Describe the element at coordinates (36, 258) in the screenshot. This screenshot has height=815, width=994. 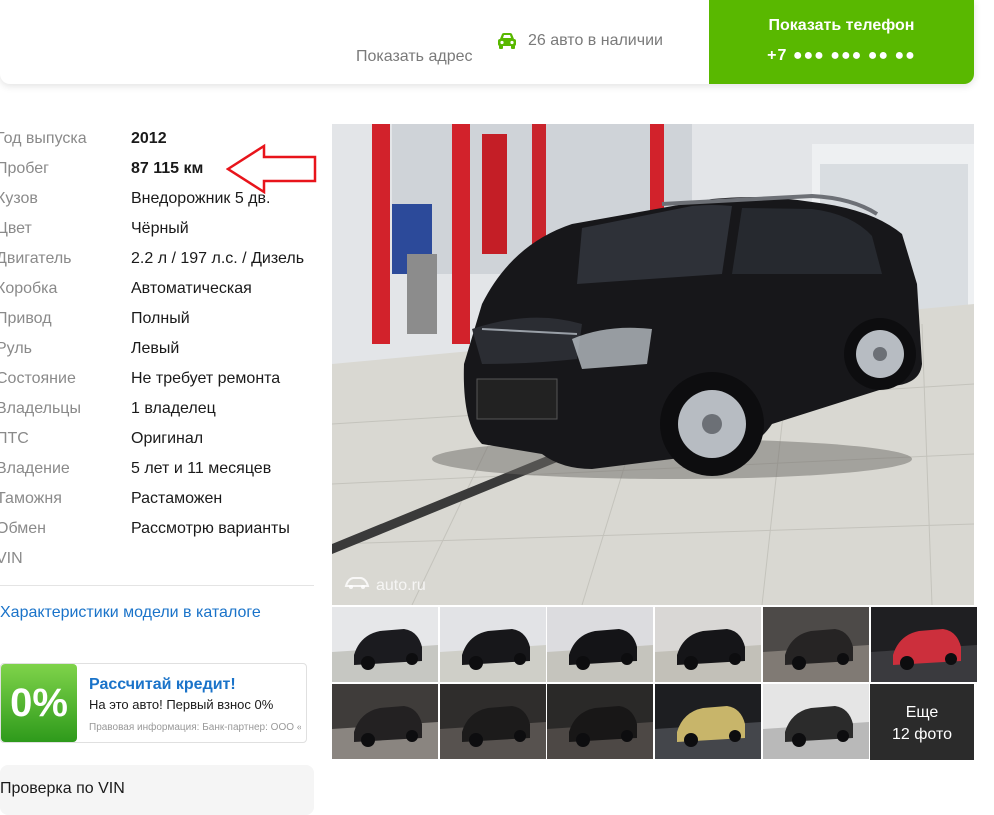
I see `spec-label: Двигатель` at that location.